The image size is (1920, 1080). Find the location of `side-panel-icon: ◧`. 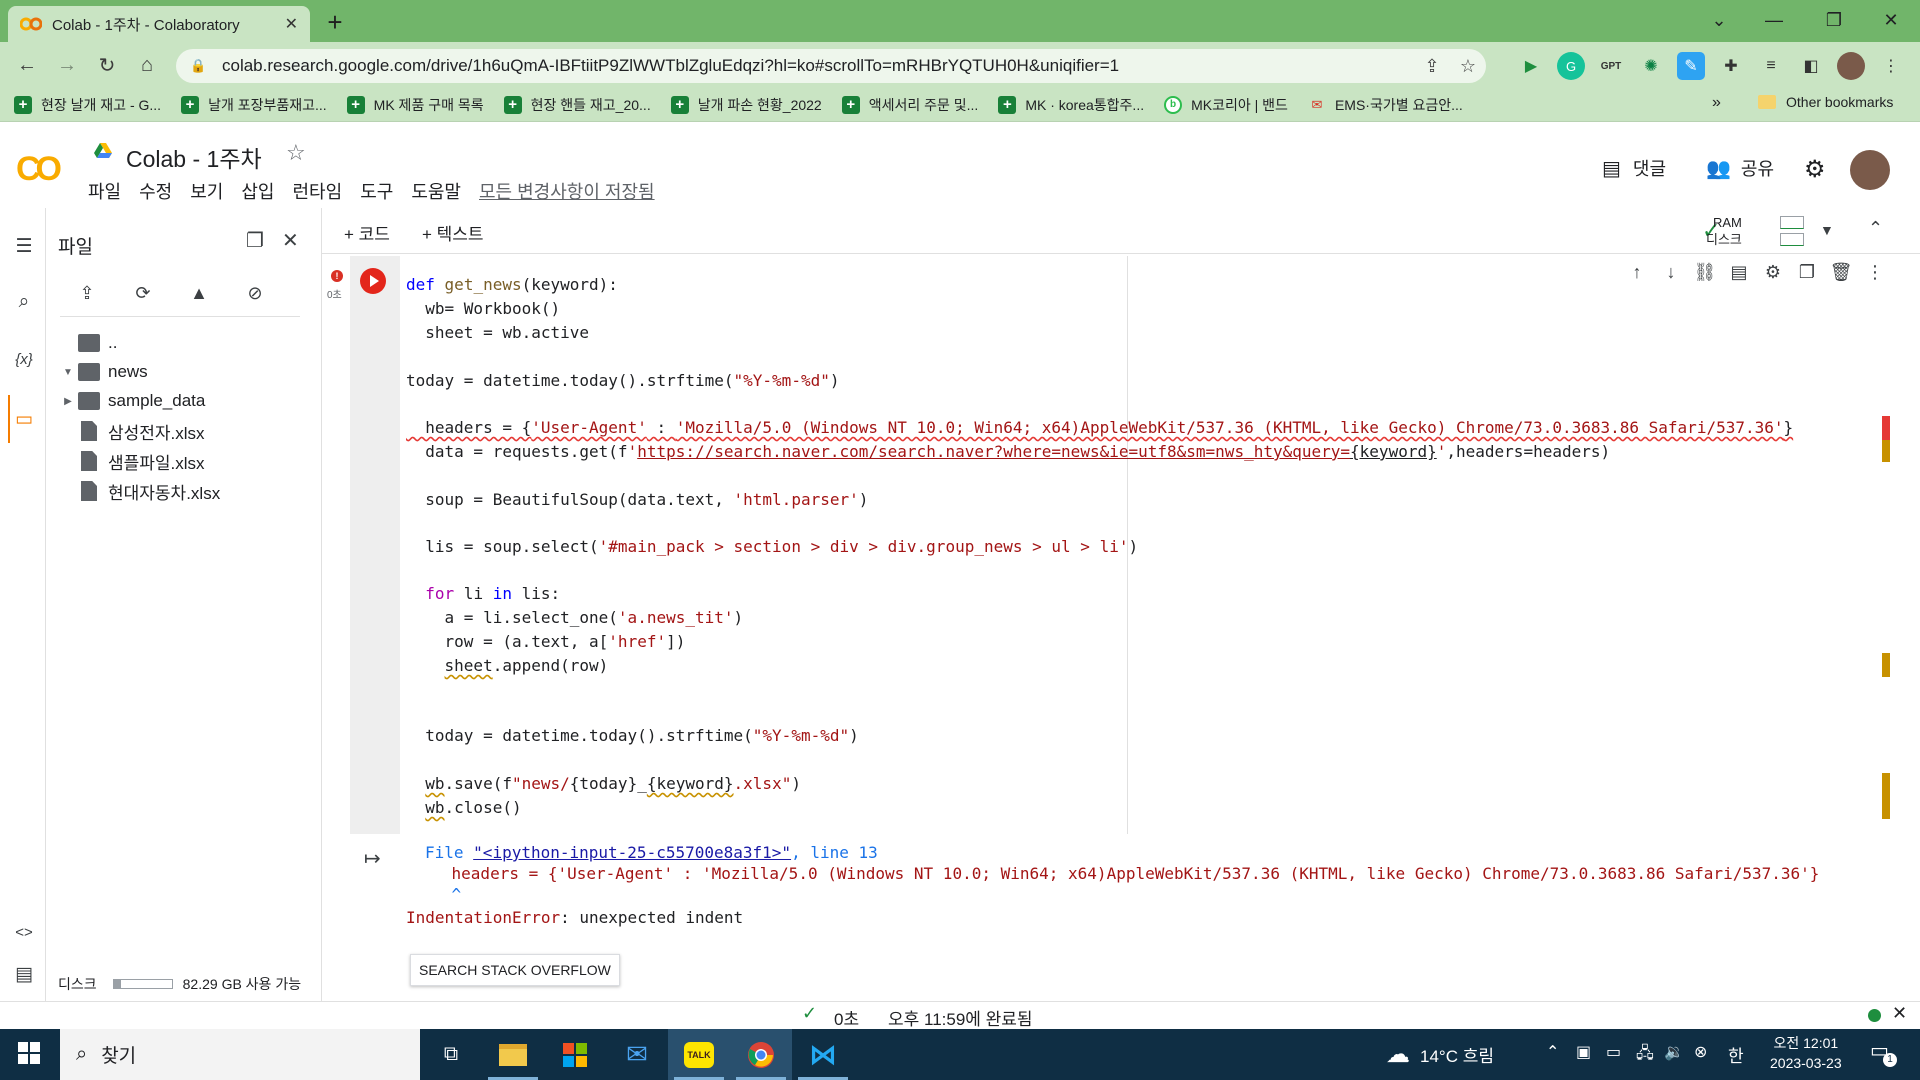

side-panel-icon: ◧ is located at coordinates (1811, 66).